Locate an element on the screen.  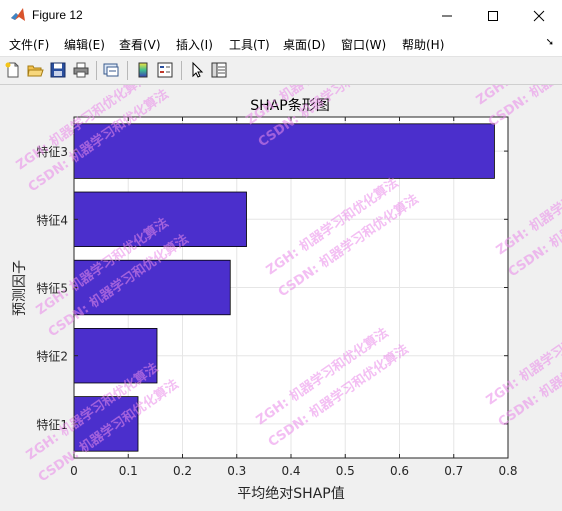
menu-file: 文件(F) is located at coordinates (29, 44).